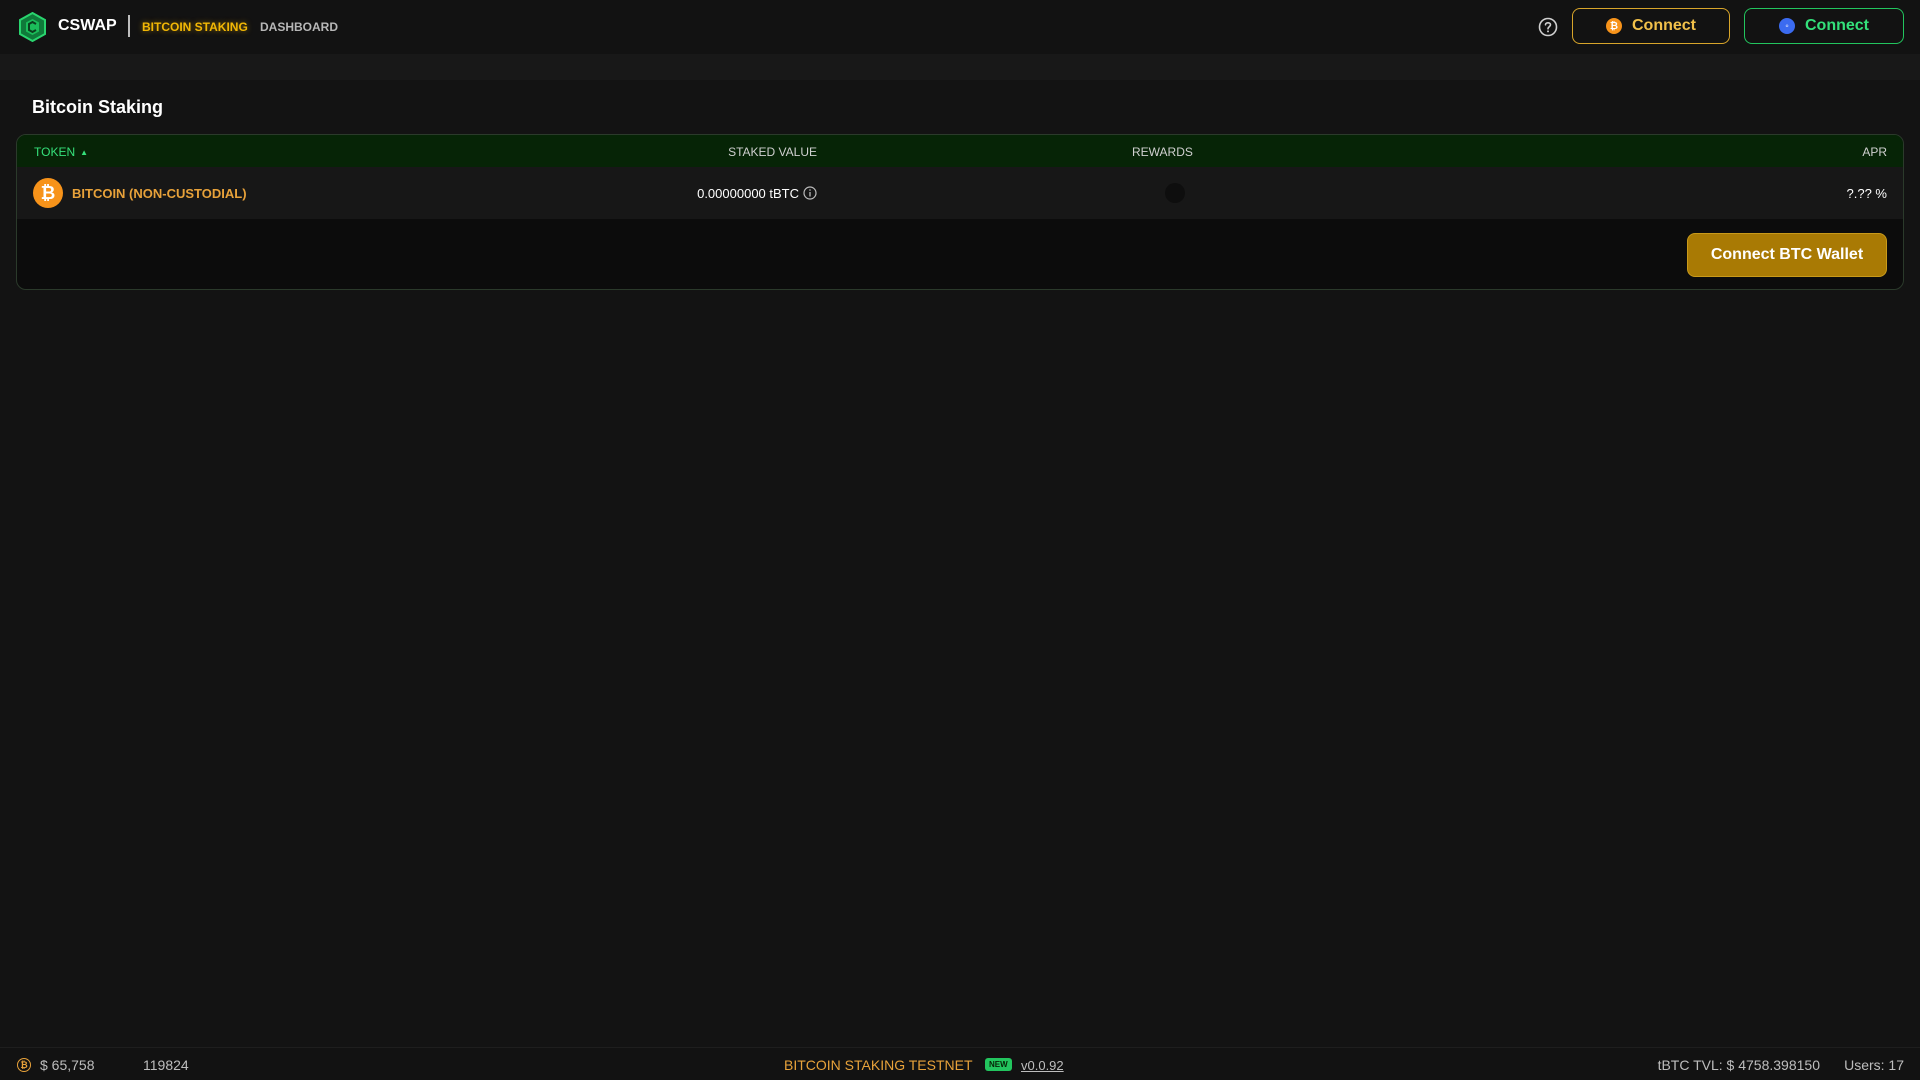 The height and width of the screenshot is (1080, 1920). Describe the element at coordinates (87, 26) in the screenshot. I see `brand-name: CSWAP` at that location.